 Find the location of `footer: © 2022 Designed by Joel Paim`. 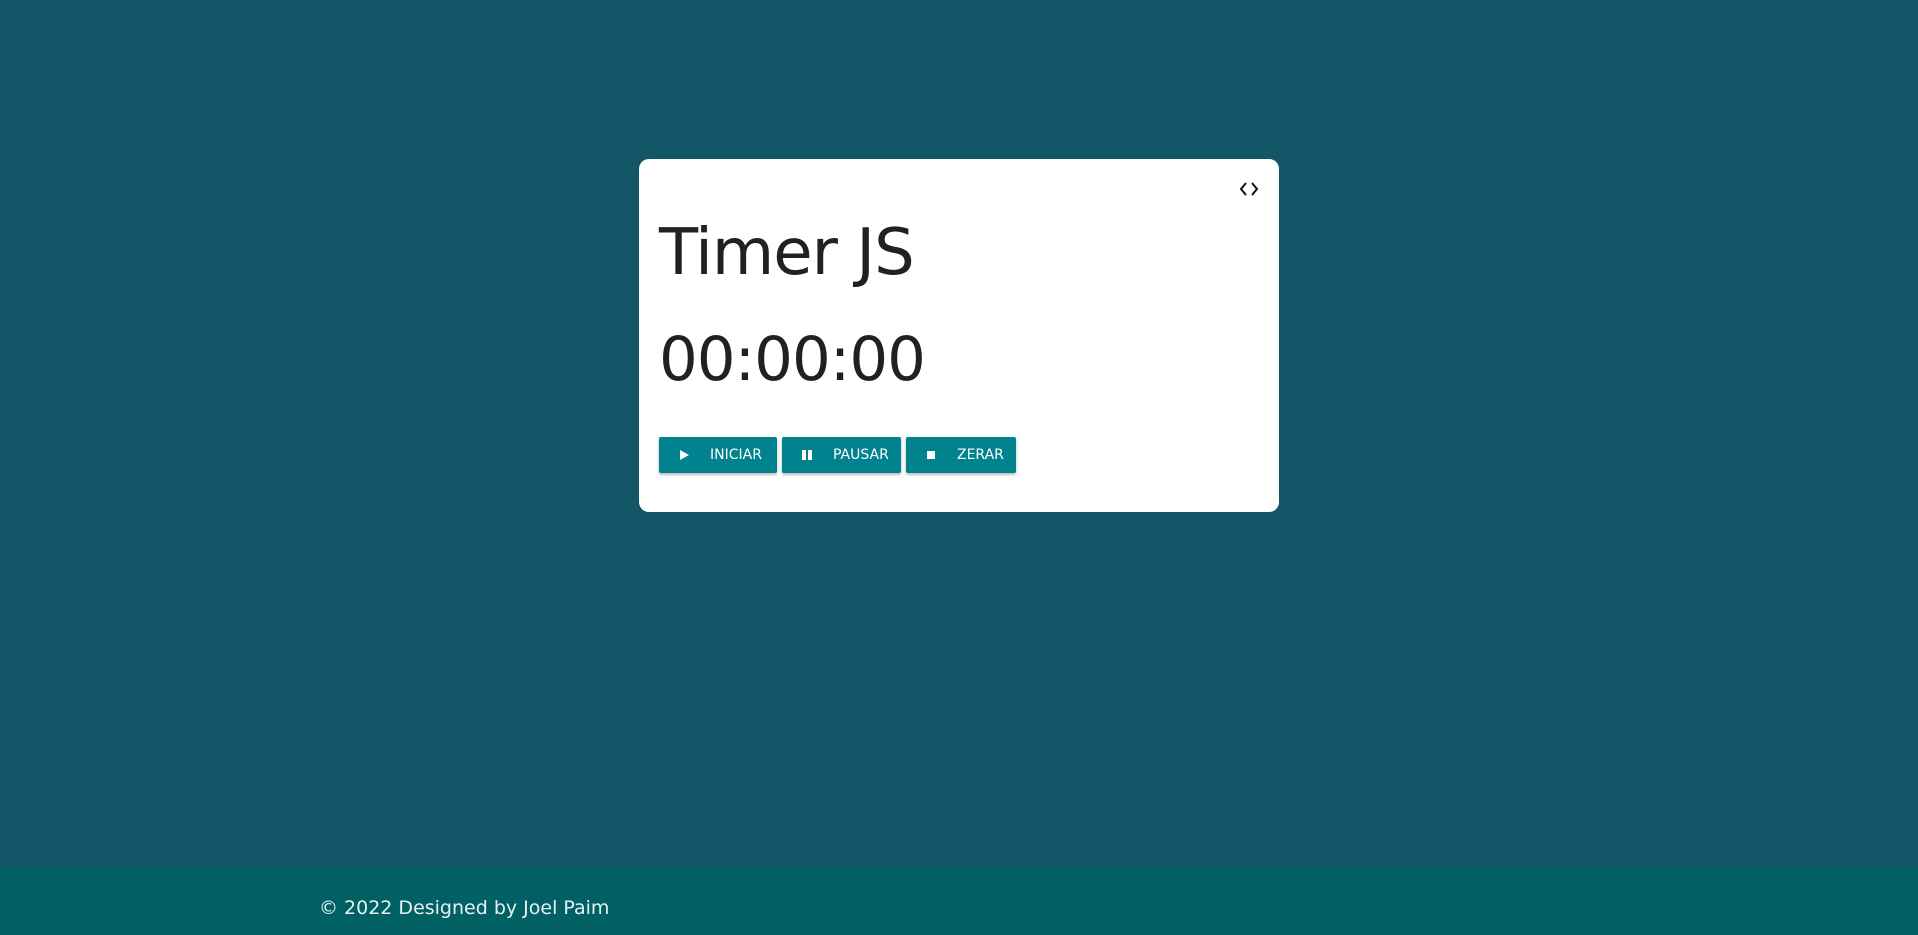

footer: © 2022 Designed by Joel Paim is located at coordinates (959, 901).